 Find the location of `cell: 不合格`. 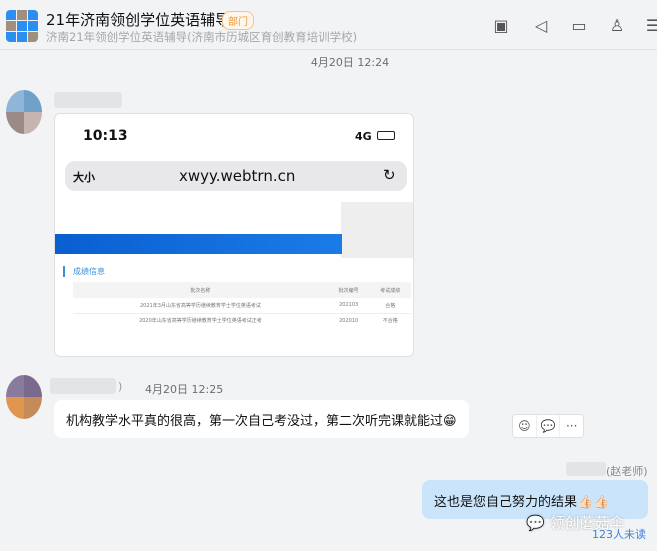

cell: 不合格 is located at coordinates (390, 321).